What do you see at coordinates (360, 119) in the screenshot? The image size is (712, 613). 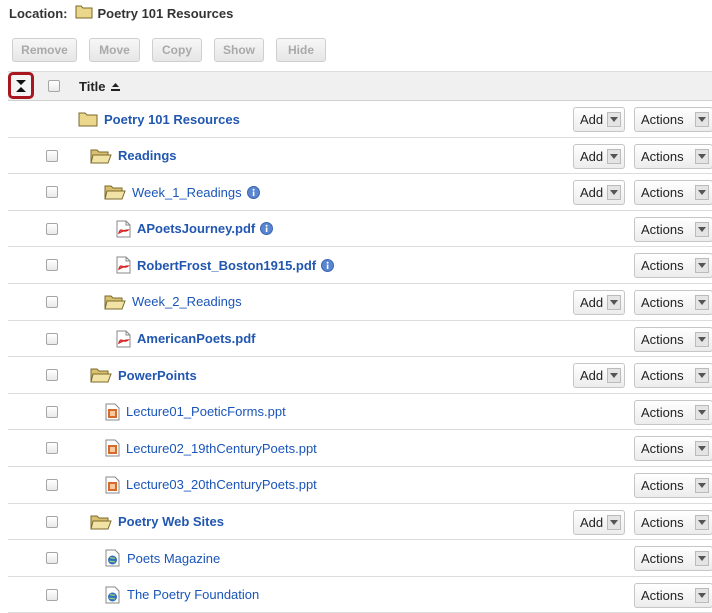 I see `table-row: Poetry 101 Resources Add Actions` at bounding box center [360, 119].